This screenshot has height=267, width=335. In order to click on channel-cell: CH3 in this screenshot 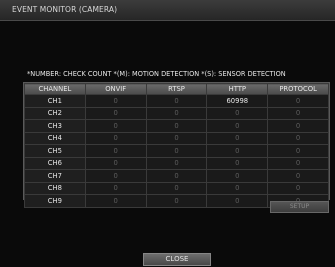, I will do `click(55, 126)`.